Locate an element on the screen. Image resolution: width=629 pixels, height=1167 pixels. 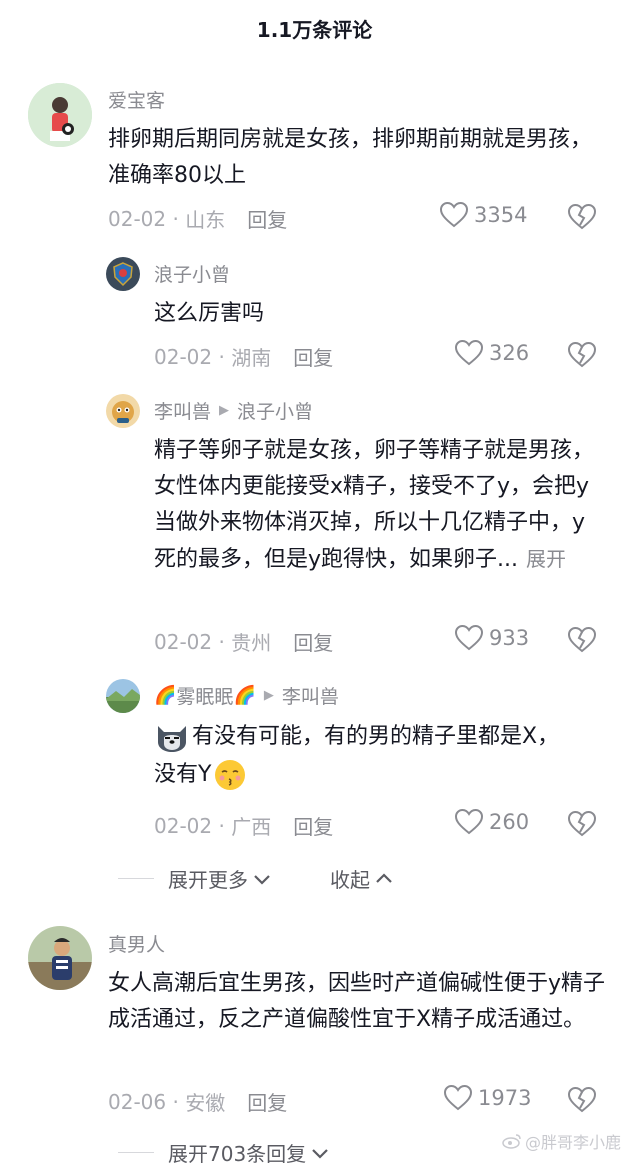
comment-meta: 02-02 · 山东 回复 is located at coordinates (197, 218).